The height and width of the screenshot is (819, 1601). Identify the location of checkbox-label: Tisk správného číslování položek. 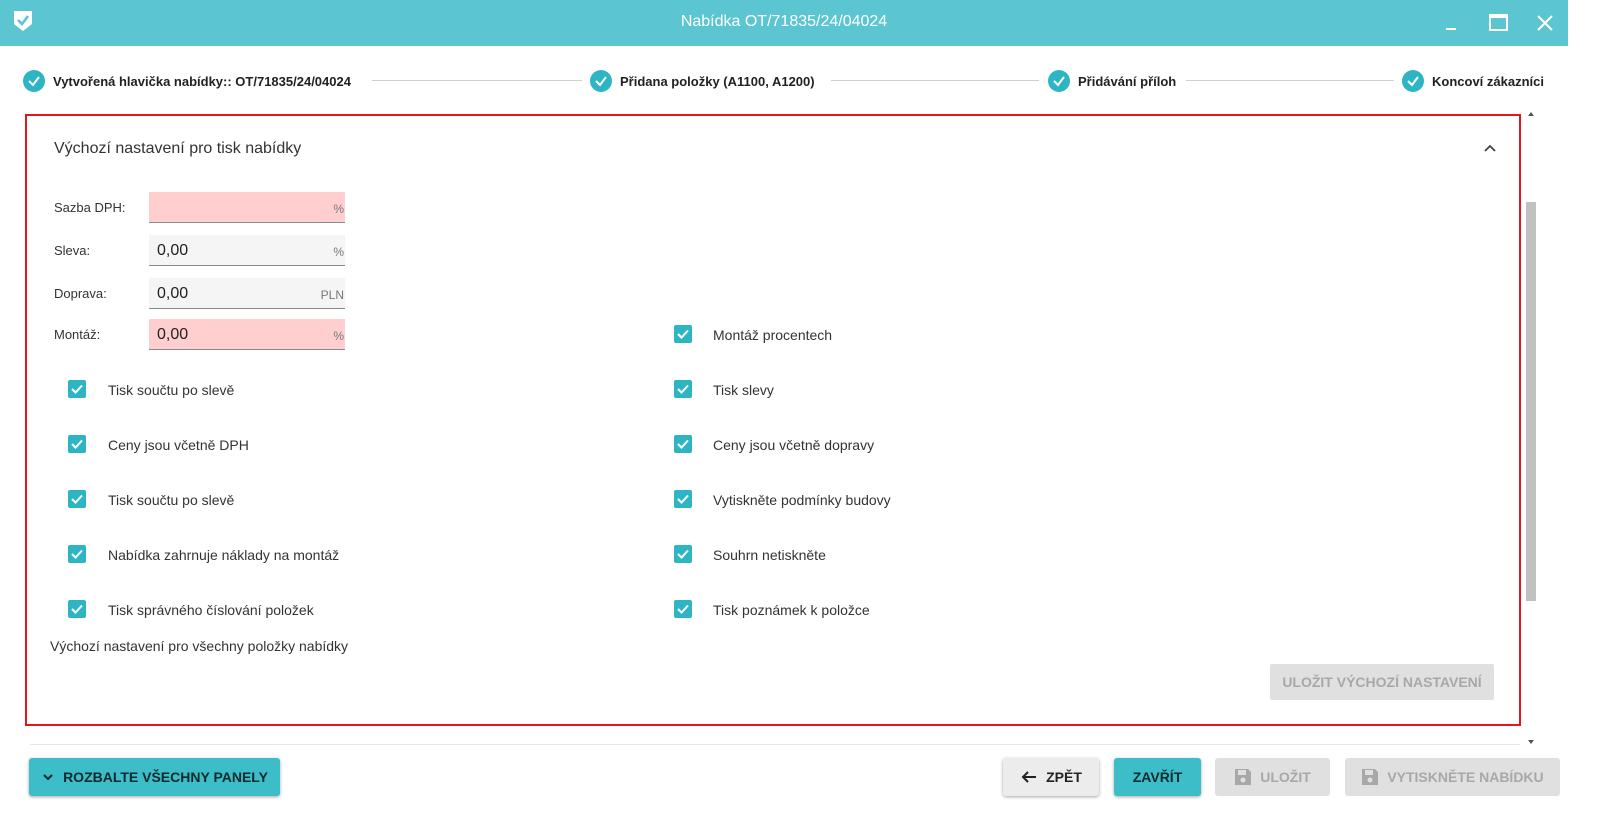
(211, 610).